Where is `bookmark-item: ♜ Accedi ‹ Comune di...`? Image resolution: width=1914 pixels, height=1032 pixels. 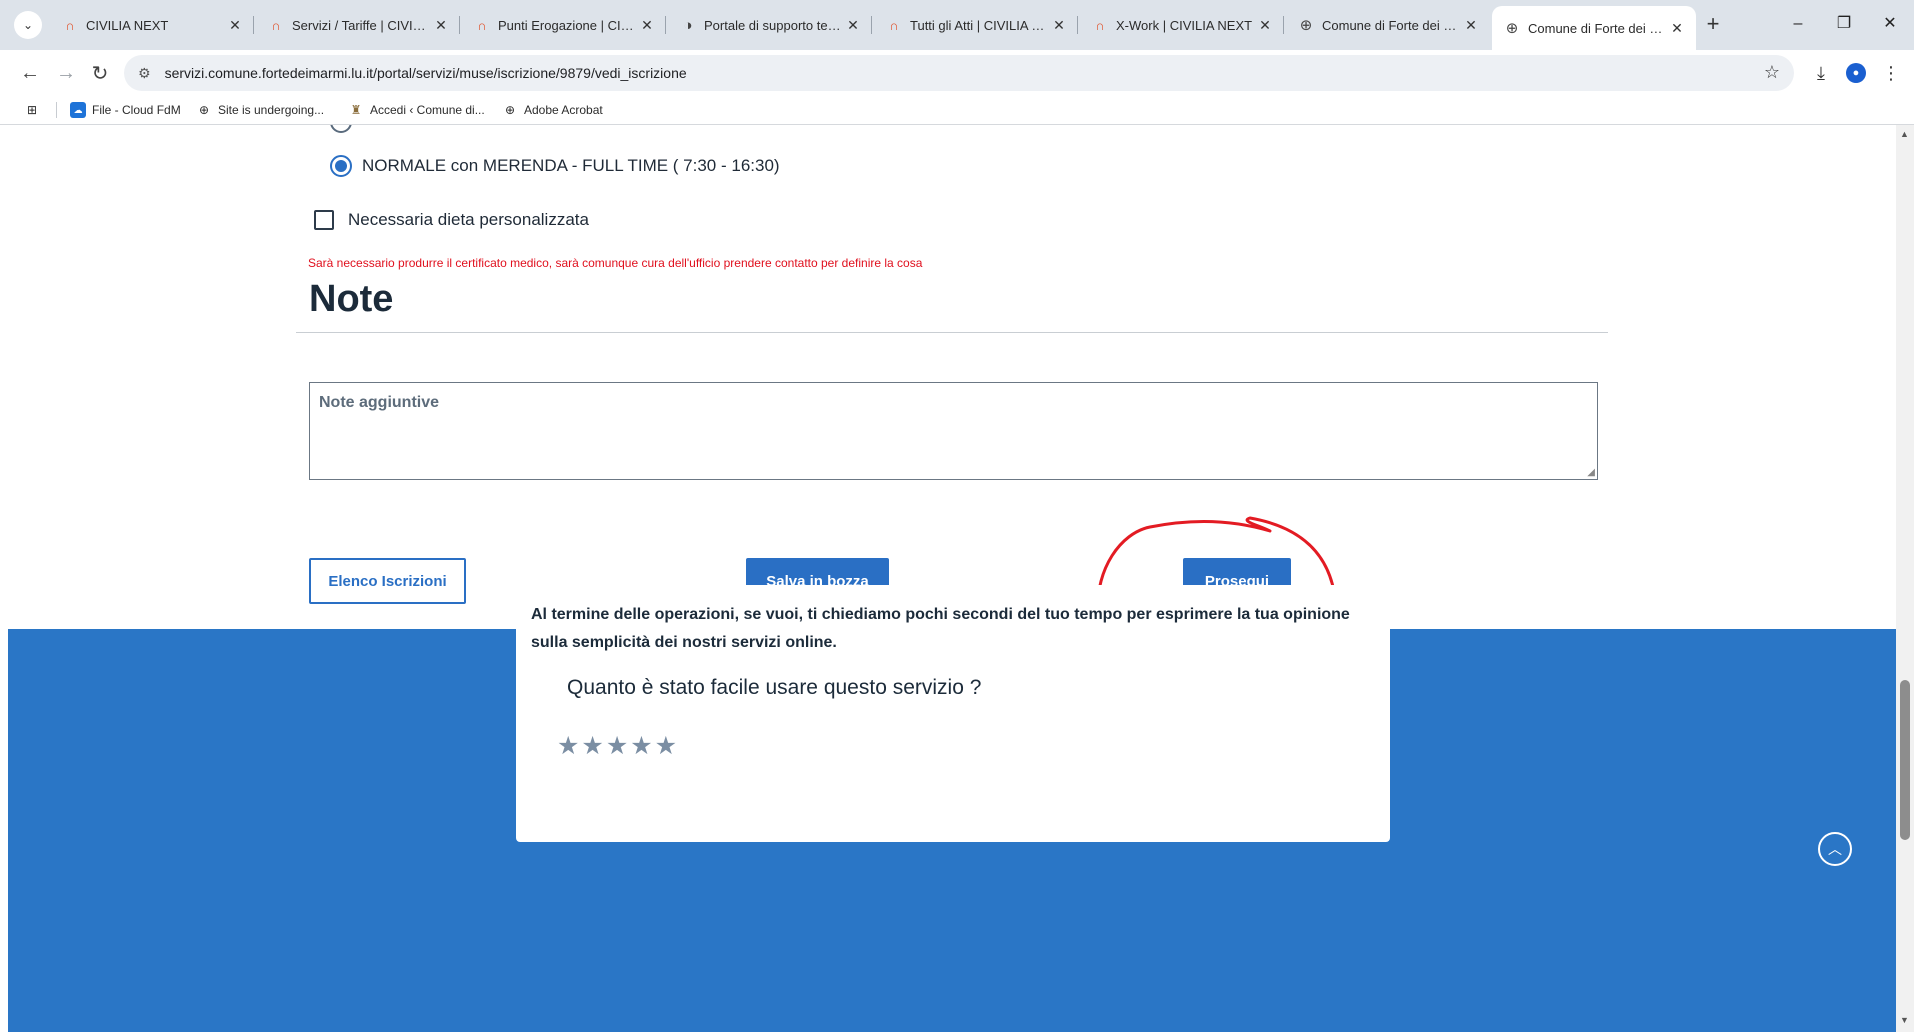
bookmark-item: ♜ Accedi ‹ Comune di... is located at coordinates (416, 110).